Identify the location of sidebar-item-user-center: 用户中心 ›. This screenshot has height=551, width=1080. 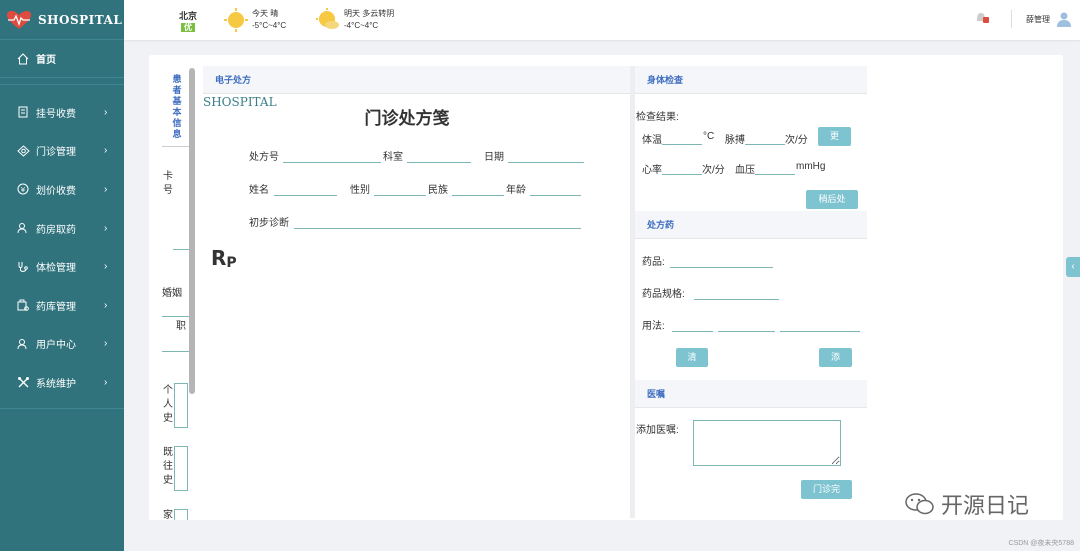
(62, 344).